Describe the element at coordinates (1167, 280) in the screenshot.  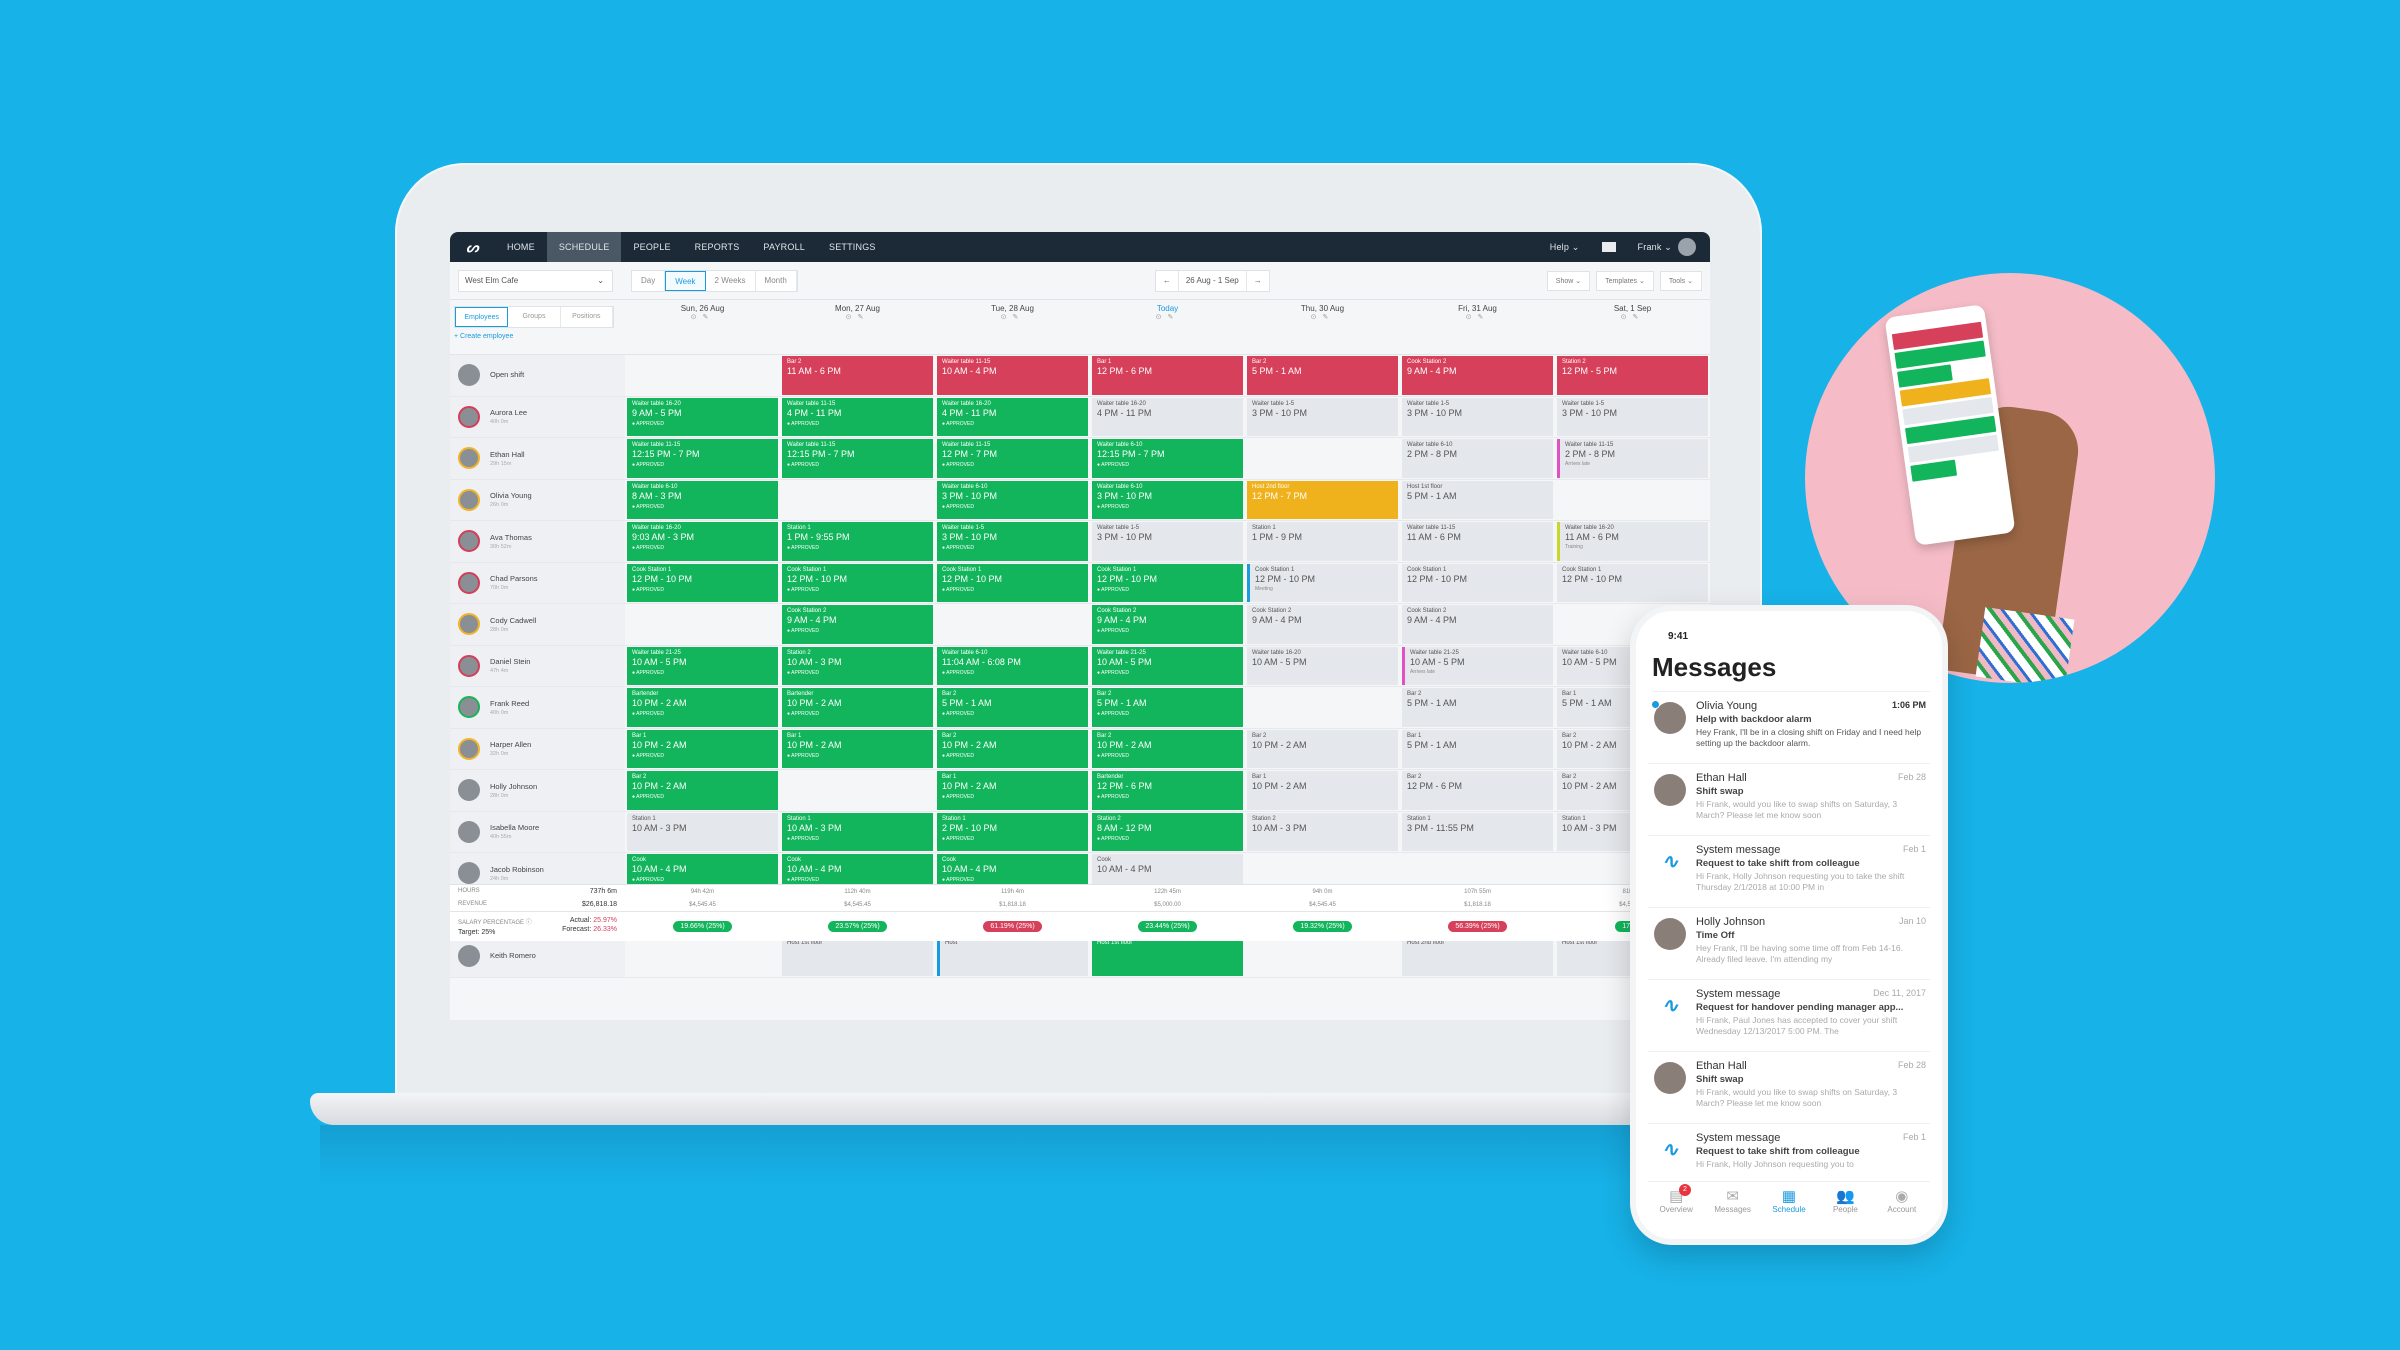
I see `prev-week-button: ←` at that location.